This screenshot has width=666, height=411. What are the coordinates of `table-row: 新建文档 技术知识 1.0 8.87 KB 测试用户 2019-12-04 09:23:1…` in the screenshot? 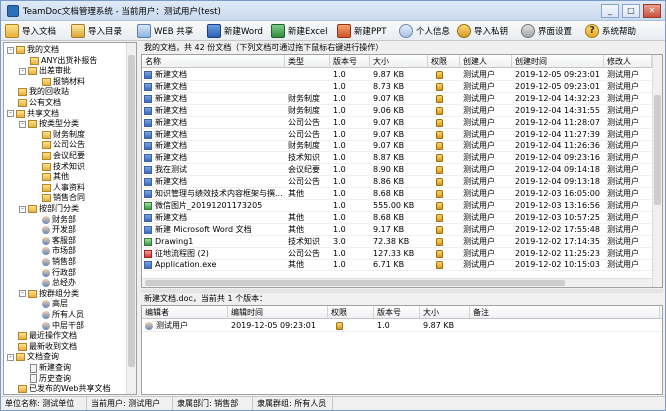 It's located at (397, 158).